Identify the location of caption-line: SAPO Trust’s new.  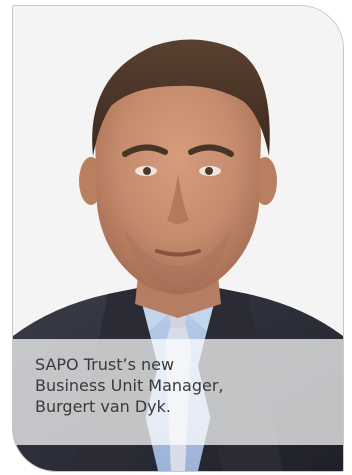
(105, 364).